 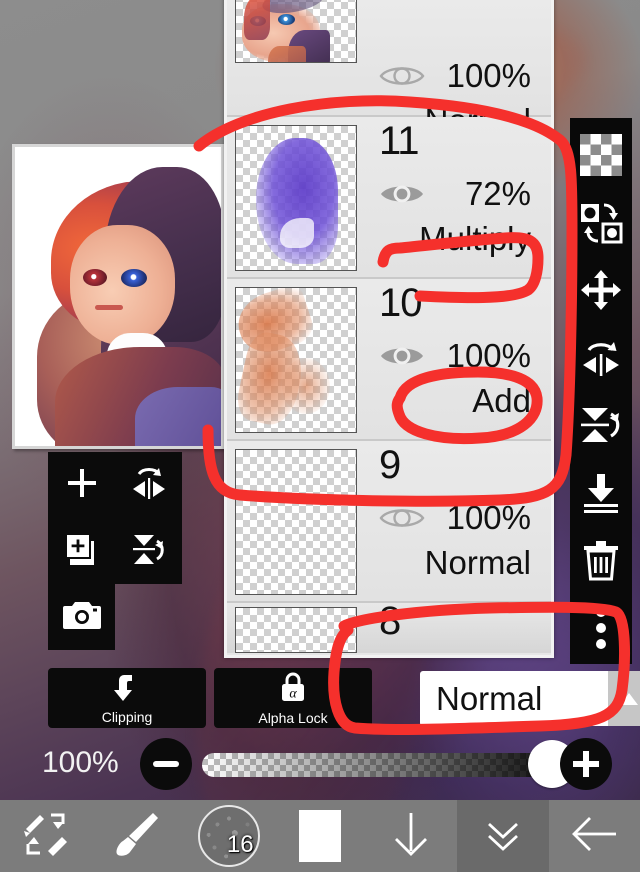 I want to click on layer-tool-panel, so click(x=115, y=551).